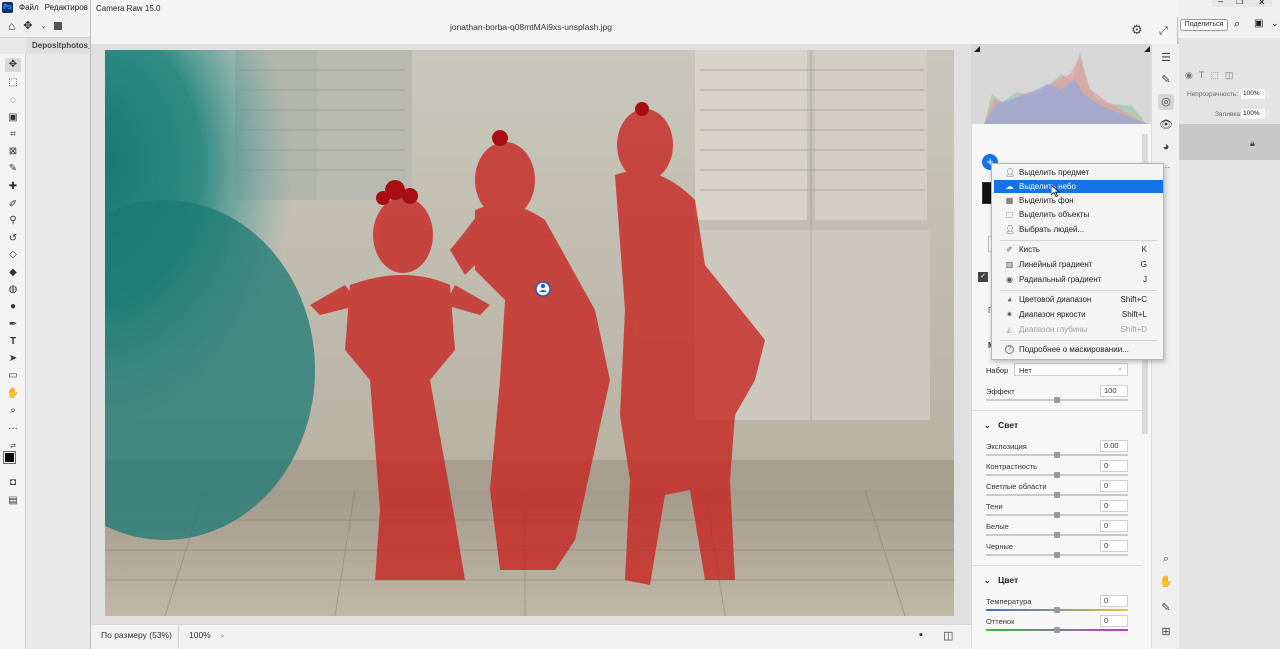  Describe the element at coordinates (13, 205) in the screenshot. I see `brush-tool-icon: ✐` at that location.